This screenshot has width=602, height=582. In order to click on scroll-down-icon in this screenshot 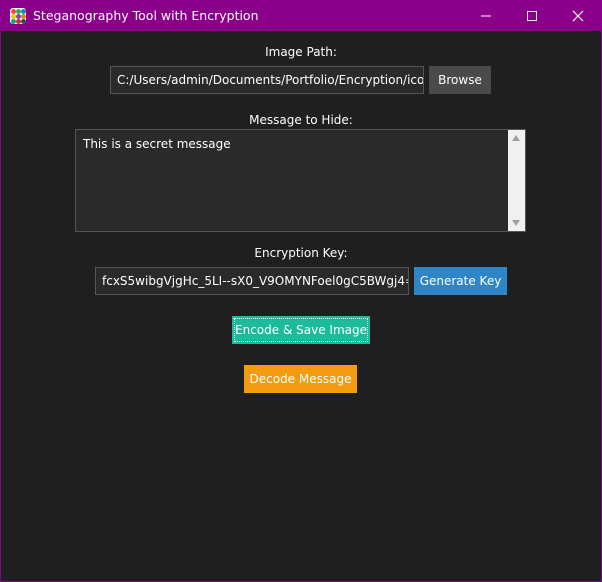, I will do `click(516, 223)`.